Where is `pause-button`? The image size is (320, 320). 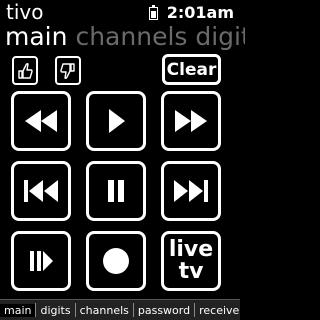 pause-button is located at coordinates (116, 191).